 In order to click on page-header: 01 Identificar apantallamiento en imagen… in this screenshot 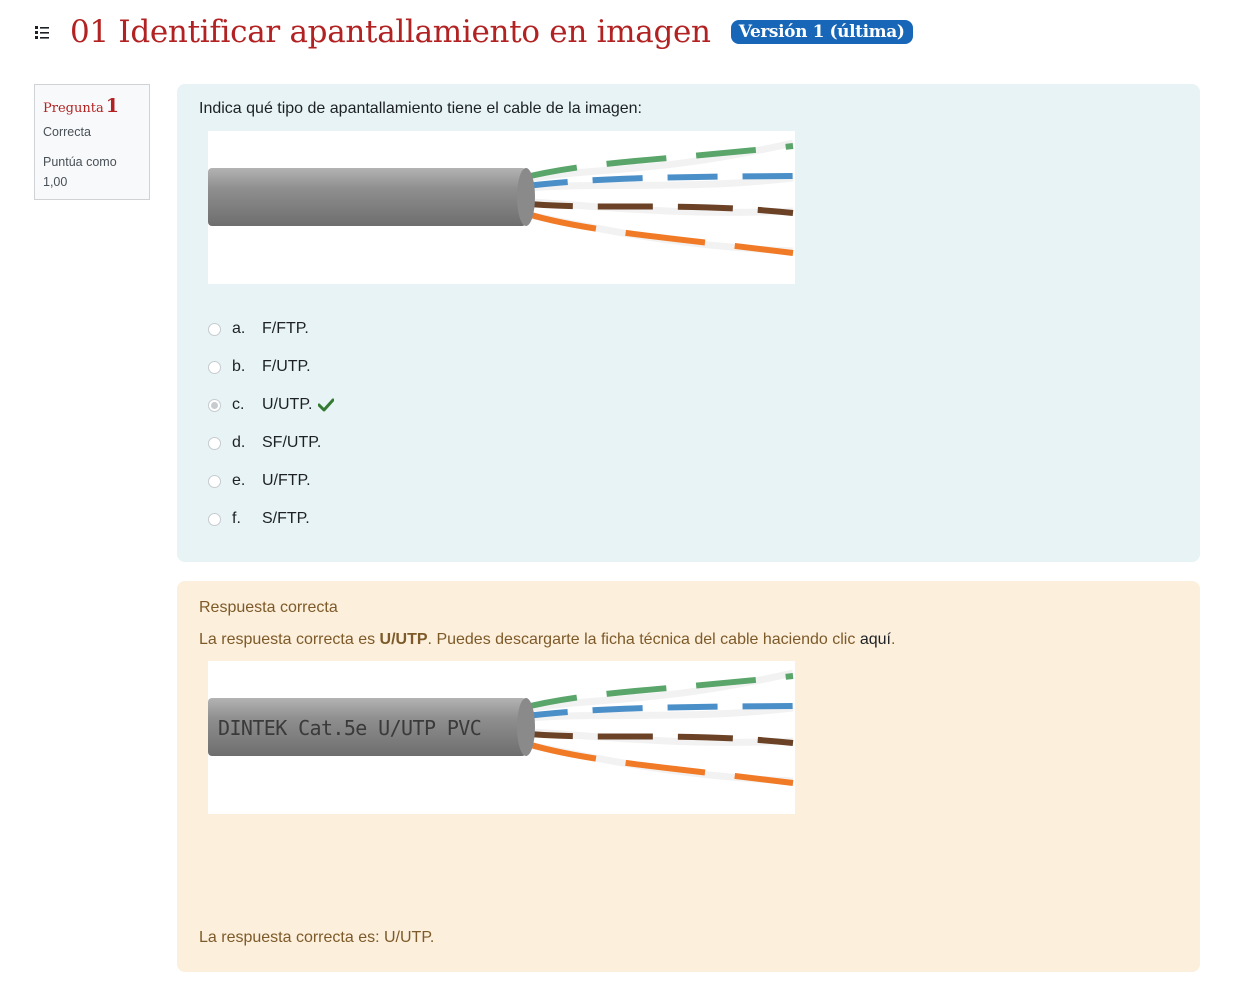, I will do `click(473, 32)`.